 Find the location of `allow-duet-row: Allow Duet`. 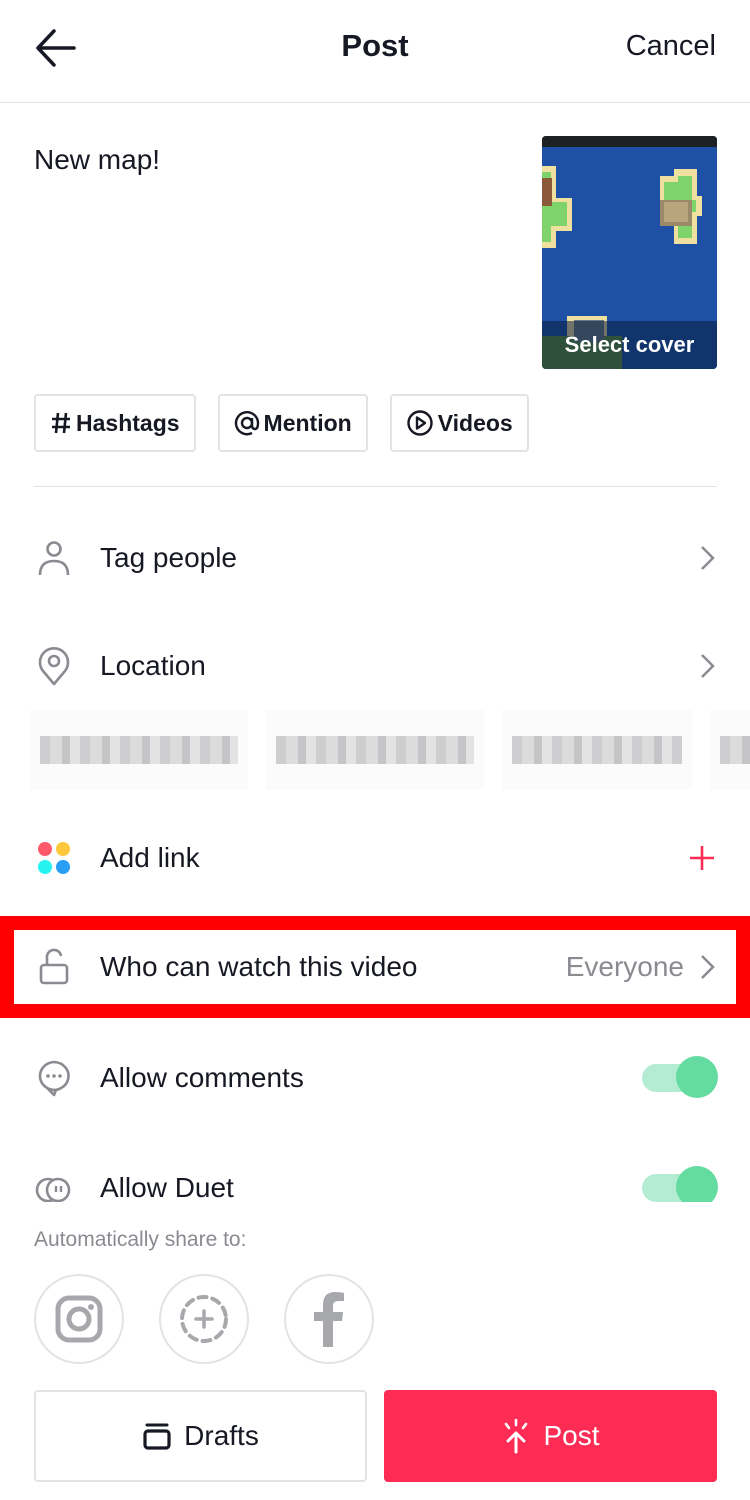

allow-duet-row: Allow Duet is located at coordinates (375, 1171).